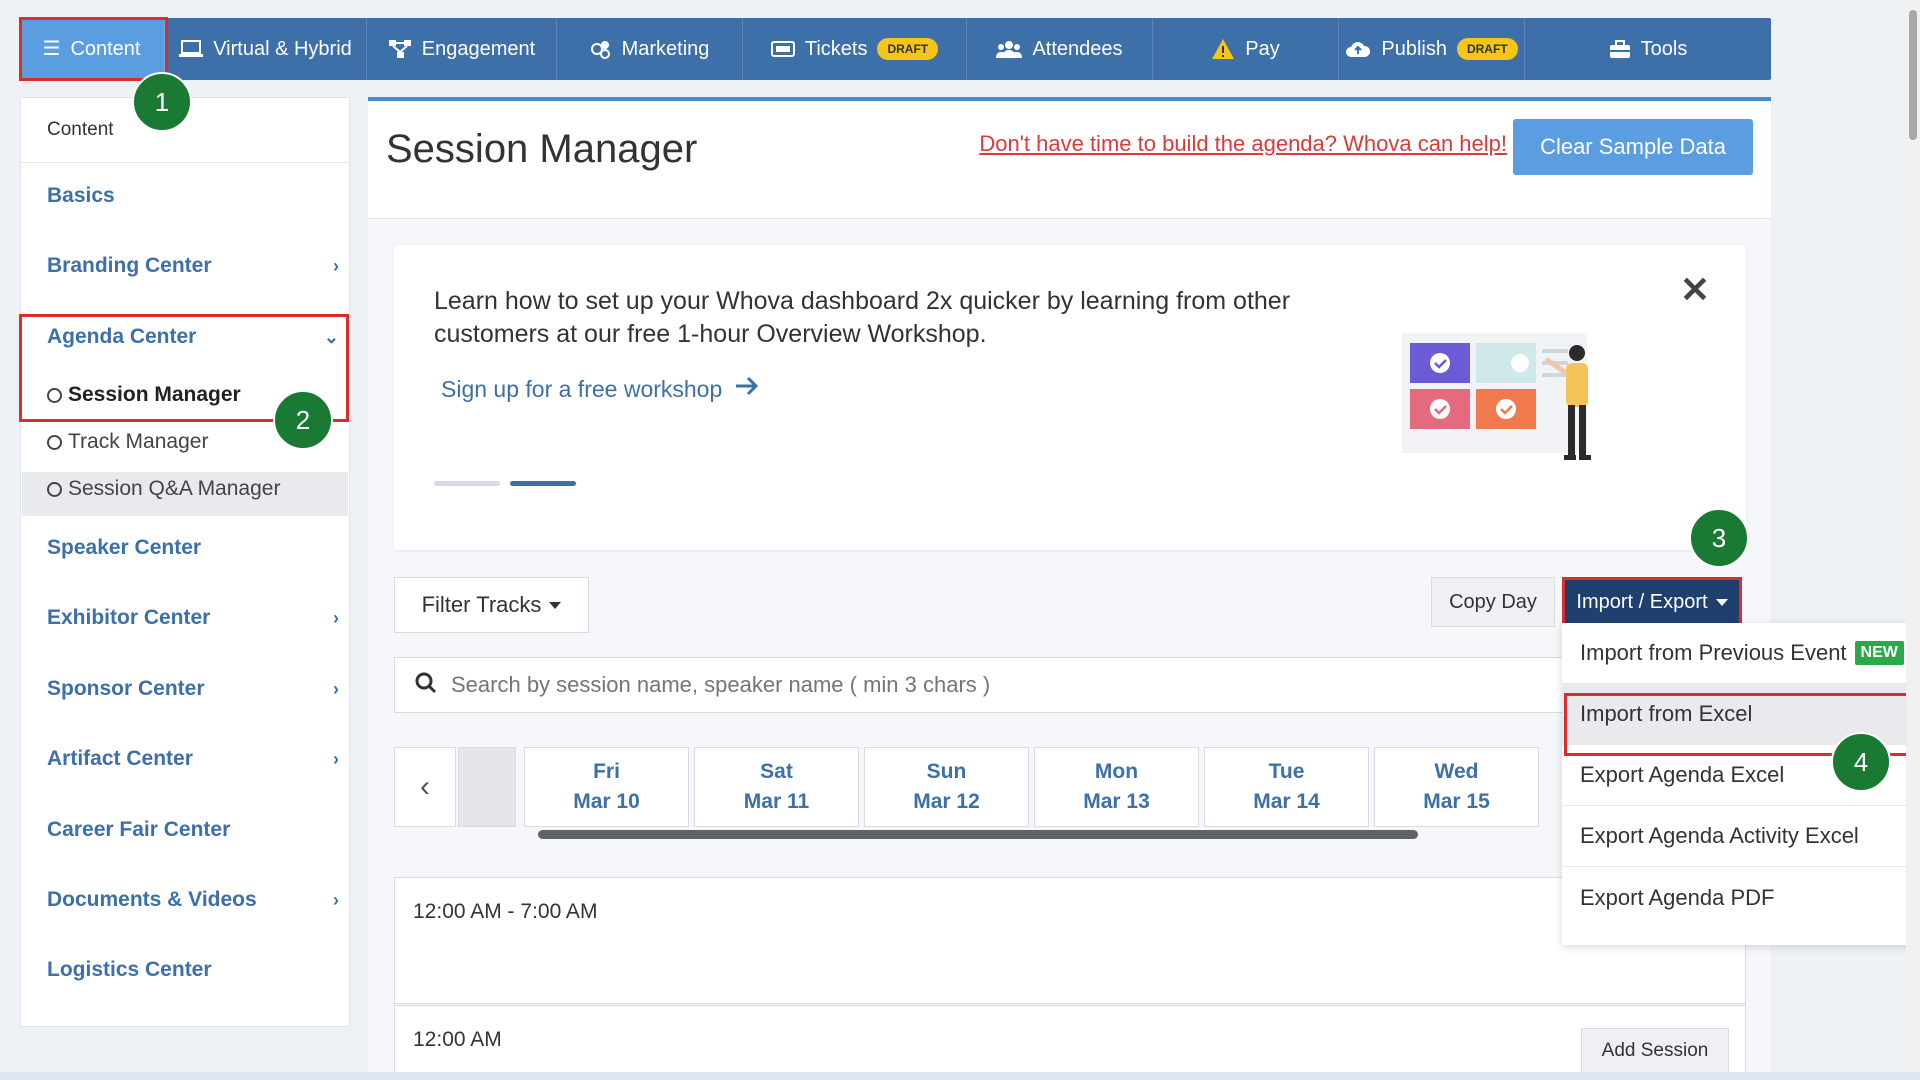  I want to click on day-date: Mar 14, so click(1286, 801).